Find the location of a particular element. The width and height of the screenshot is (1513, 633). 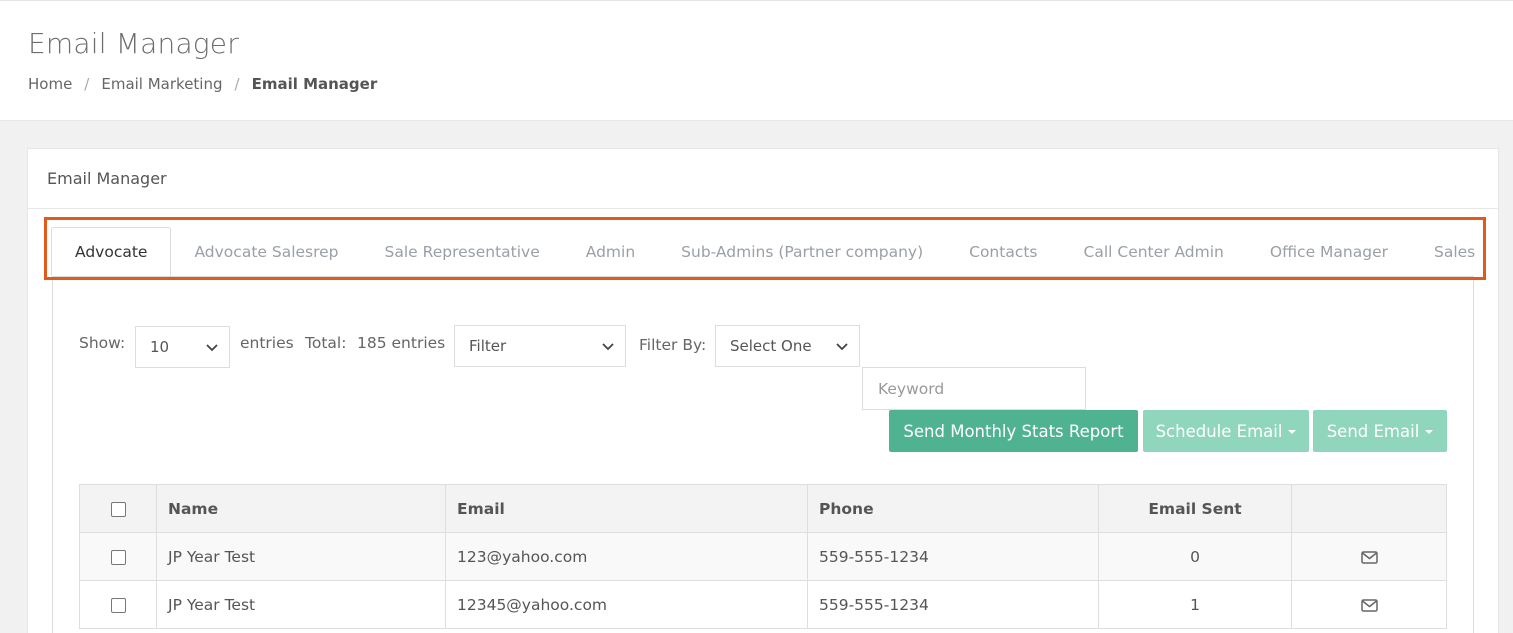

page-title: Email Manager is located at coordinates (133, 43).